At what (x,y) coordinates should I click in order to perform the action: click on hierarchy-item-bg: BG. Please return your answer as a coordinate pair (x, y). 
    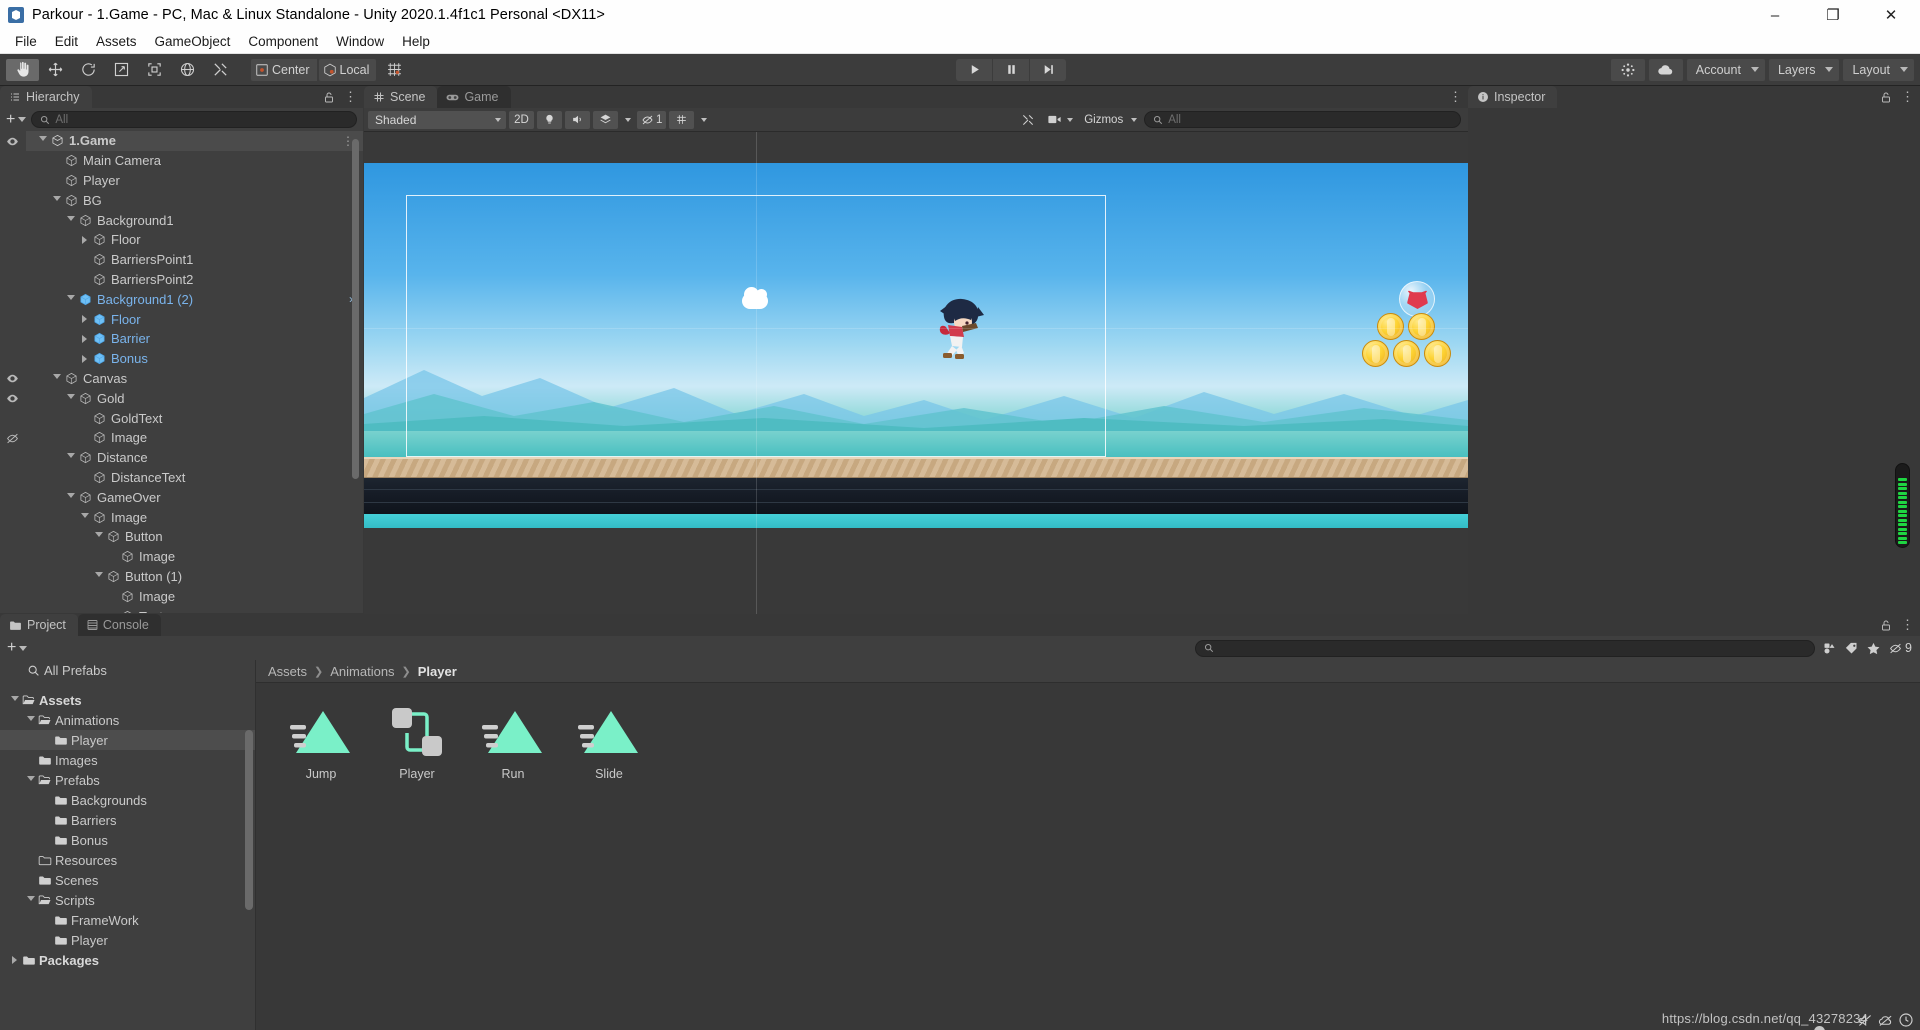
    Looking at the image, I should click on (194, 200).